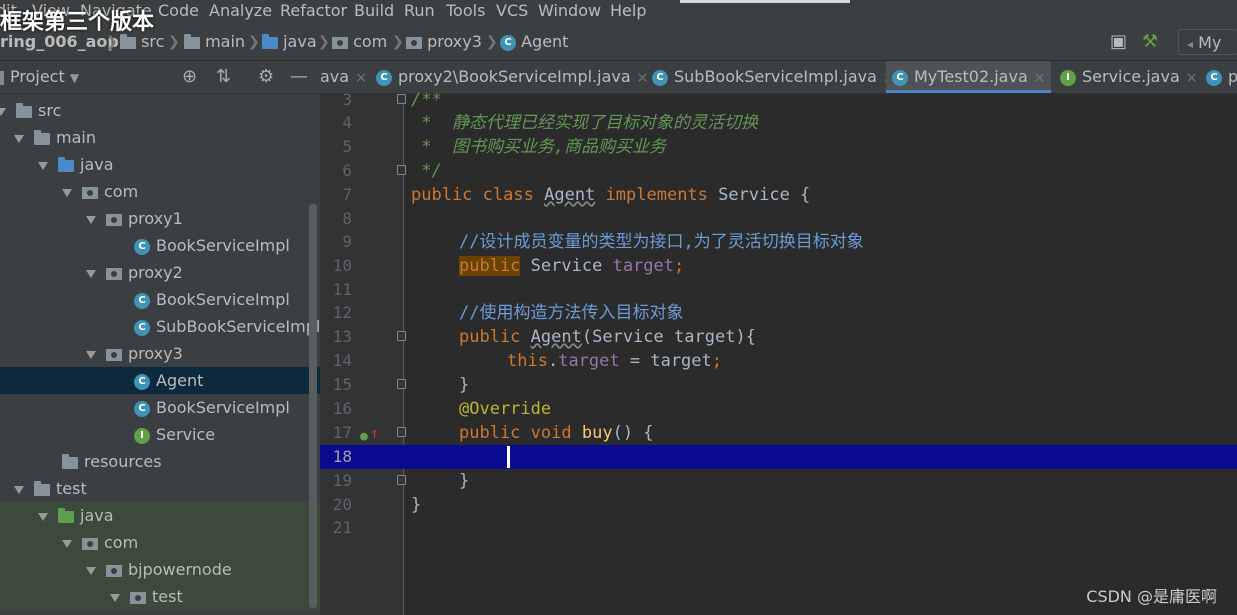  I want to click on project-panel-title: Project ▼, so click(39, 77).